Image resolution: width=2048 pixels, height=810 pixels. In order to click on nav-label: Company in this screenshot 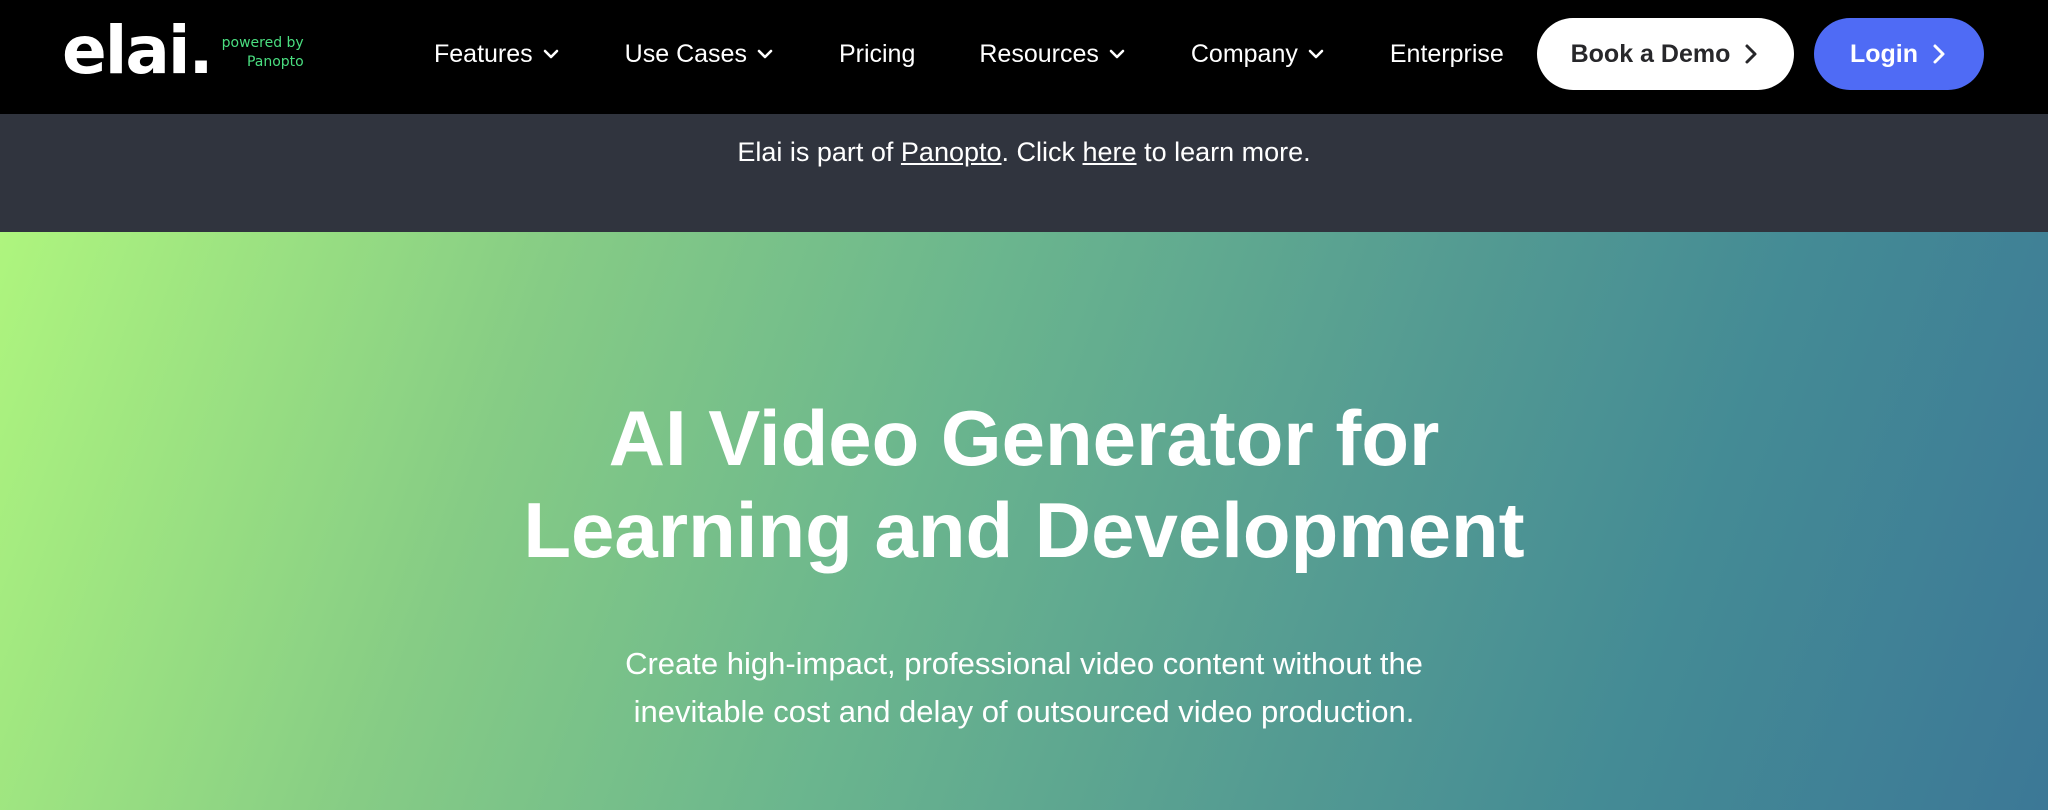, I will do `click(1244, 53)`.